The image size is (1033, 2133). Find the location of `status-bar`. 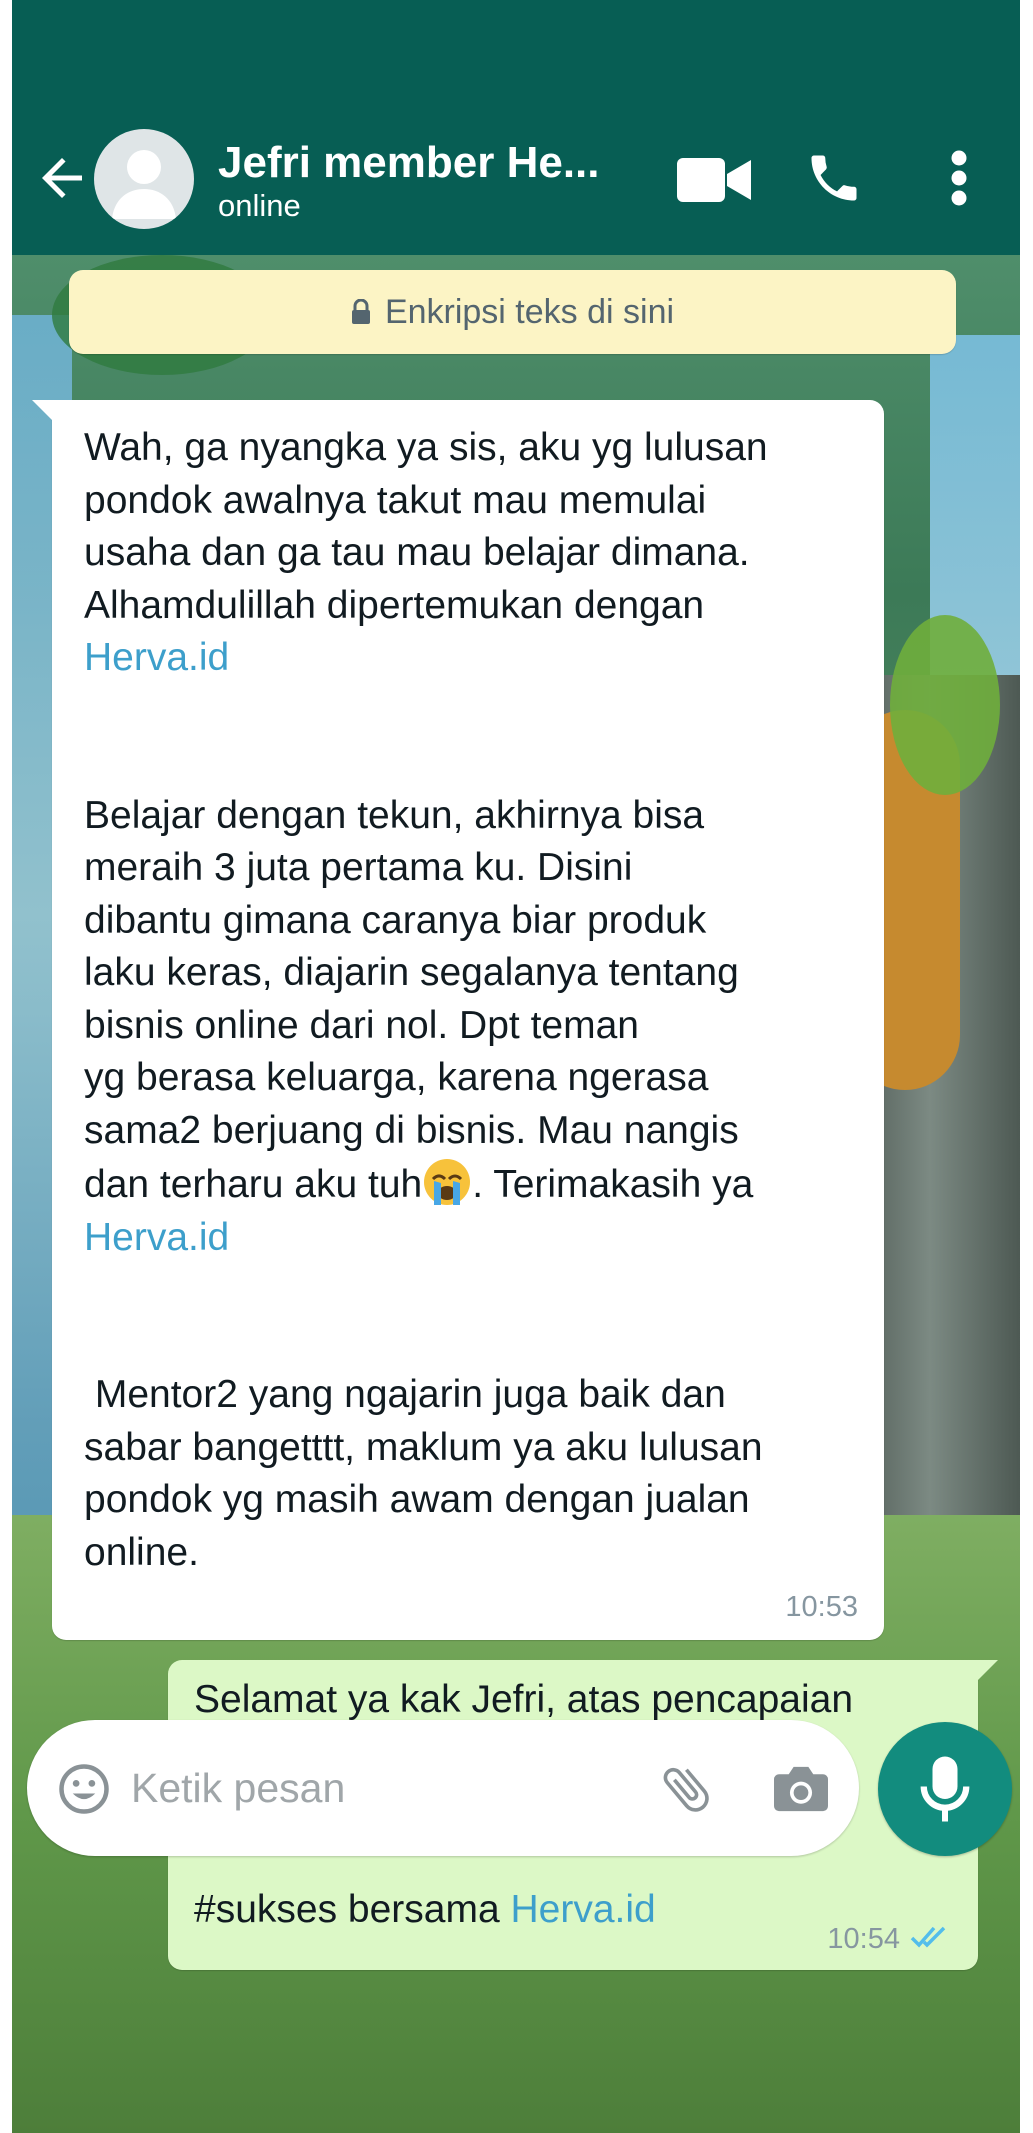

status-bar is located at coordinates (516, 50).